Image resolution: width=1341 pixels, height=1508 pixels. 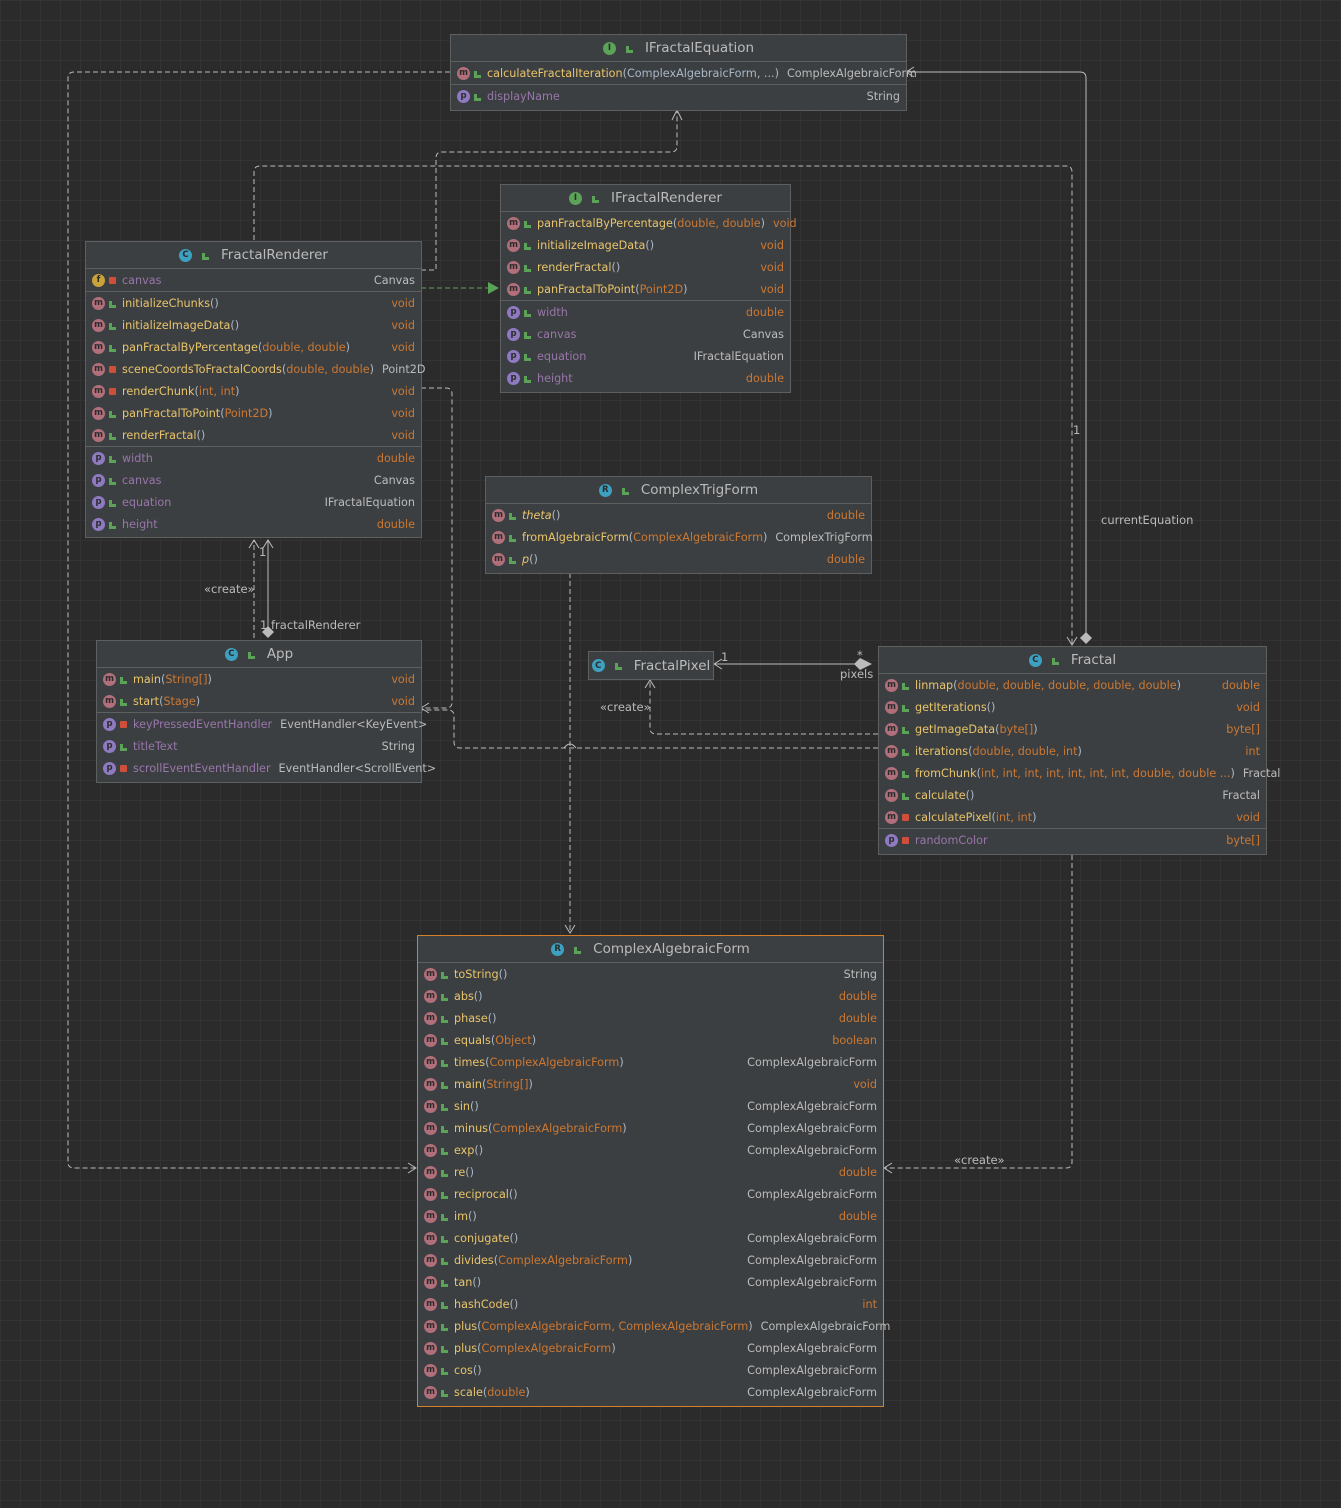 I want to click on paren-open: (), so click(x=479, y=1150).